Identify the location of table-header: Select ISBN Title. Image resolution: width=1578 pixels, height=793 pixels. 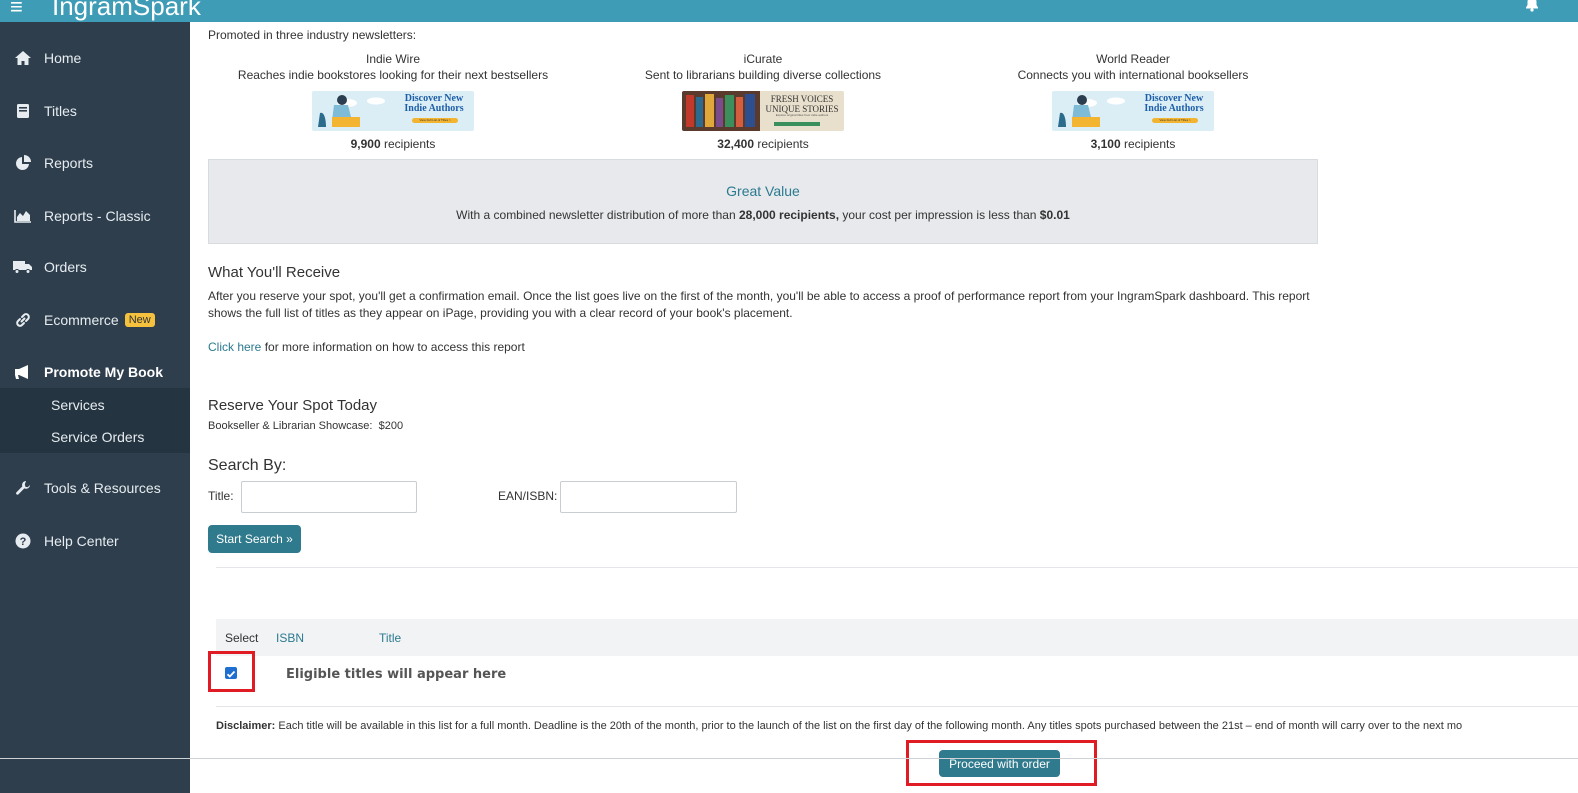
(897, 637).